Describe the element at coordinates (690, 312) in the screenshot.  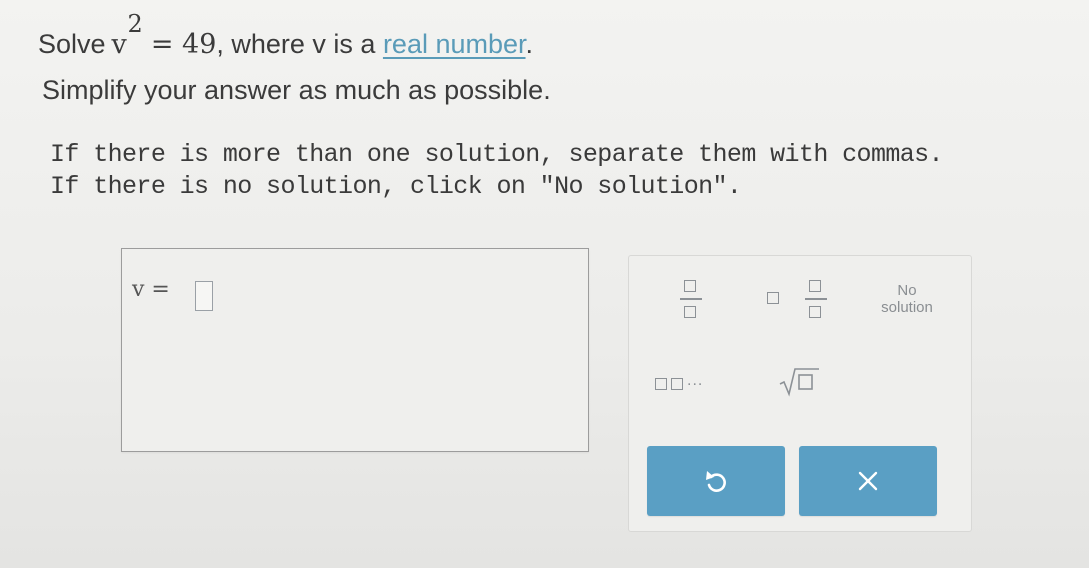
I see `fraction-denominator-icon` at that location.